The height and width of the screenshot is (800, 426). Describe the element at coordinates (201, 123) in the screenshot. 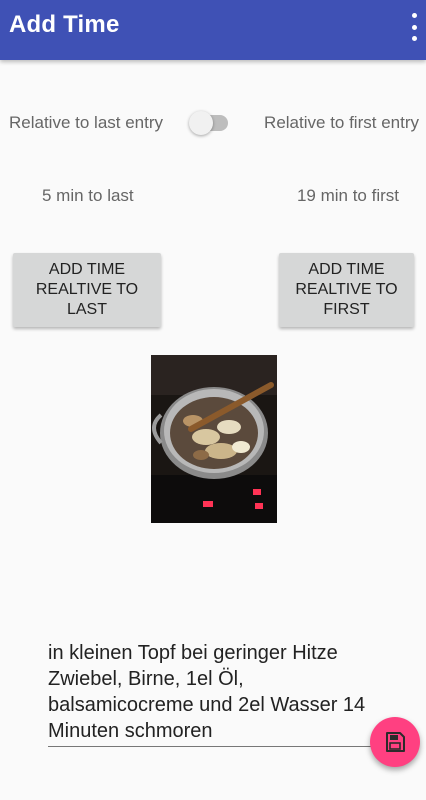

I see `switch-thumb` at that location.